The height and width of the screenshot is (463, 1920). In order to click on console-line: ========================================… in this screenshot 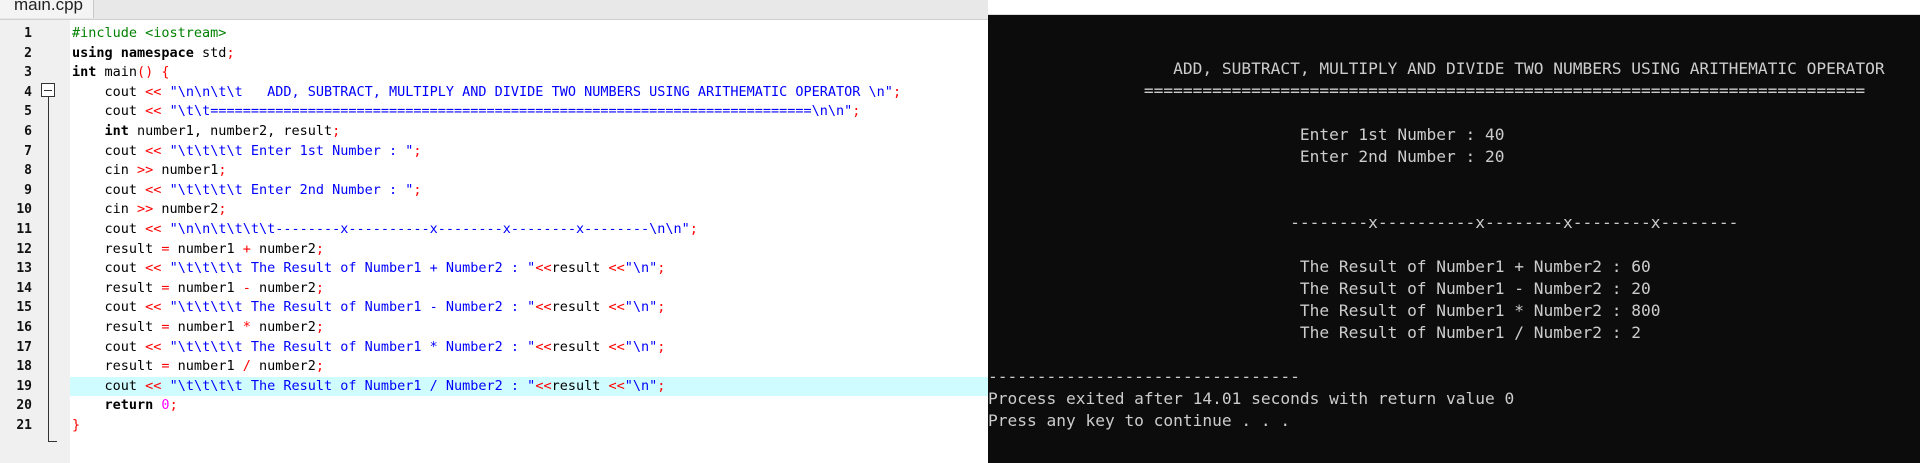, I will do `click(1427, 90)`.